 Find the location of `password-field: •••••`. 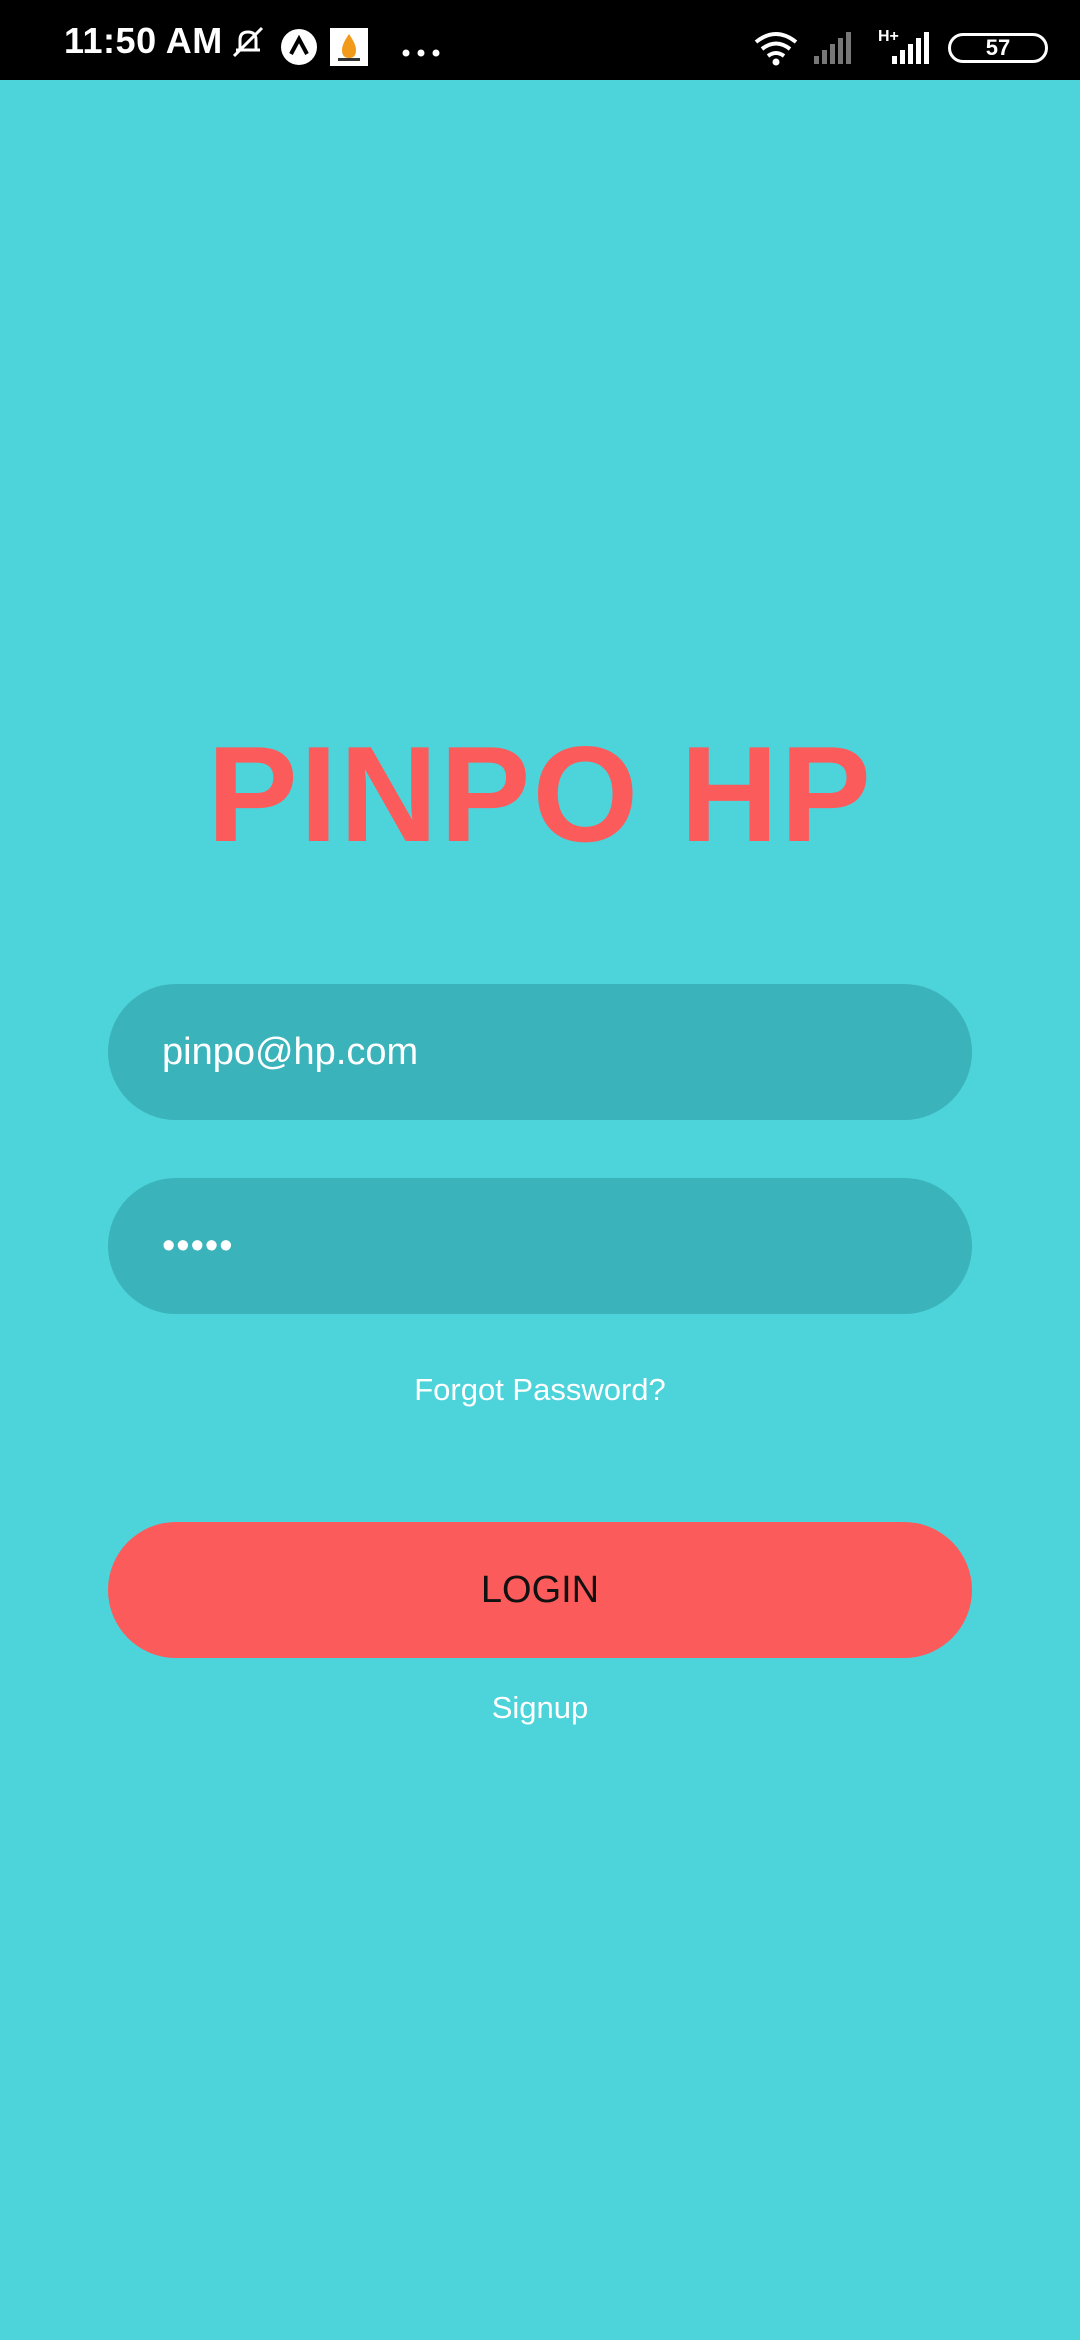

password-field: ••••• is located at coordinates (540, 1246).